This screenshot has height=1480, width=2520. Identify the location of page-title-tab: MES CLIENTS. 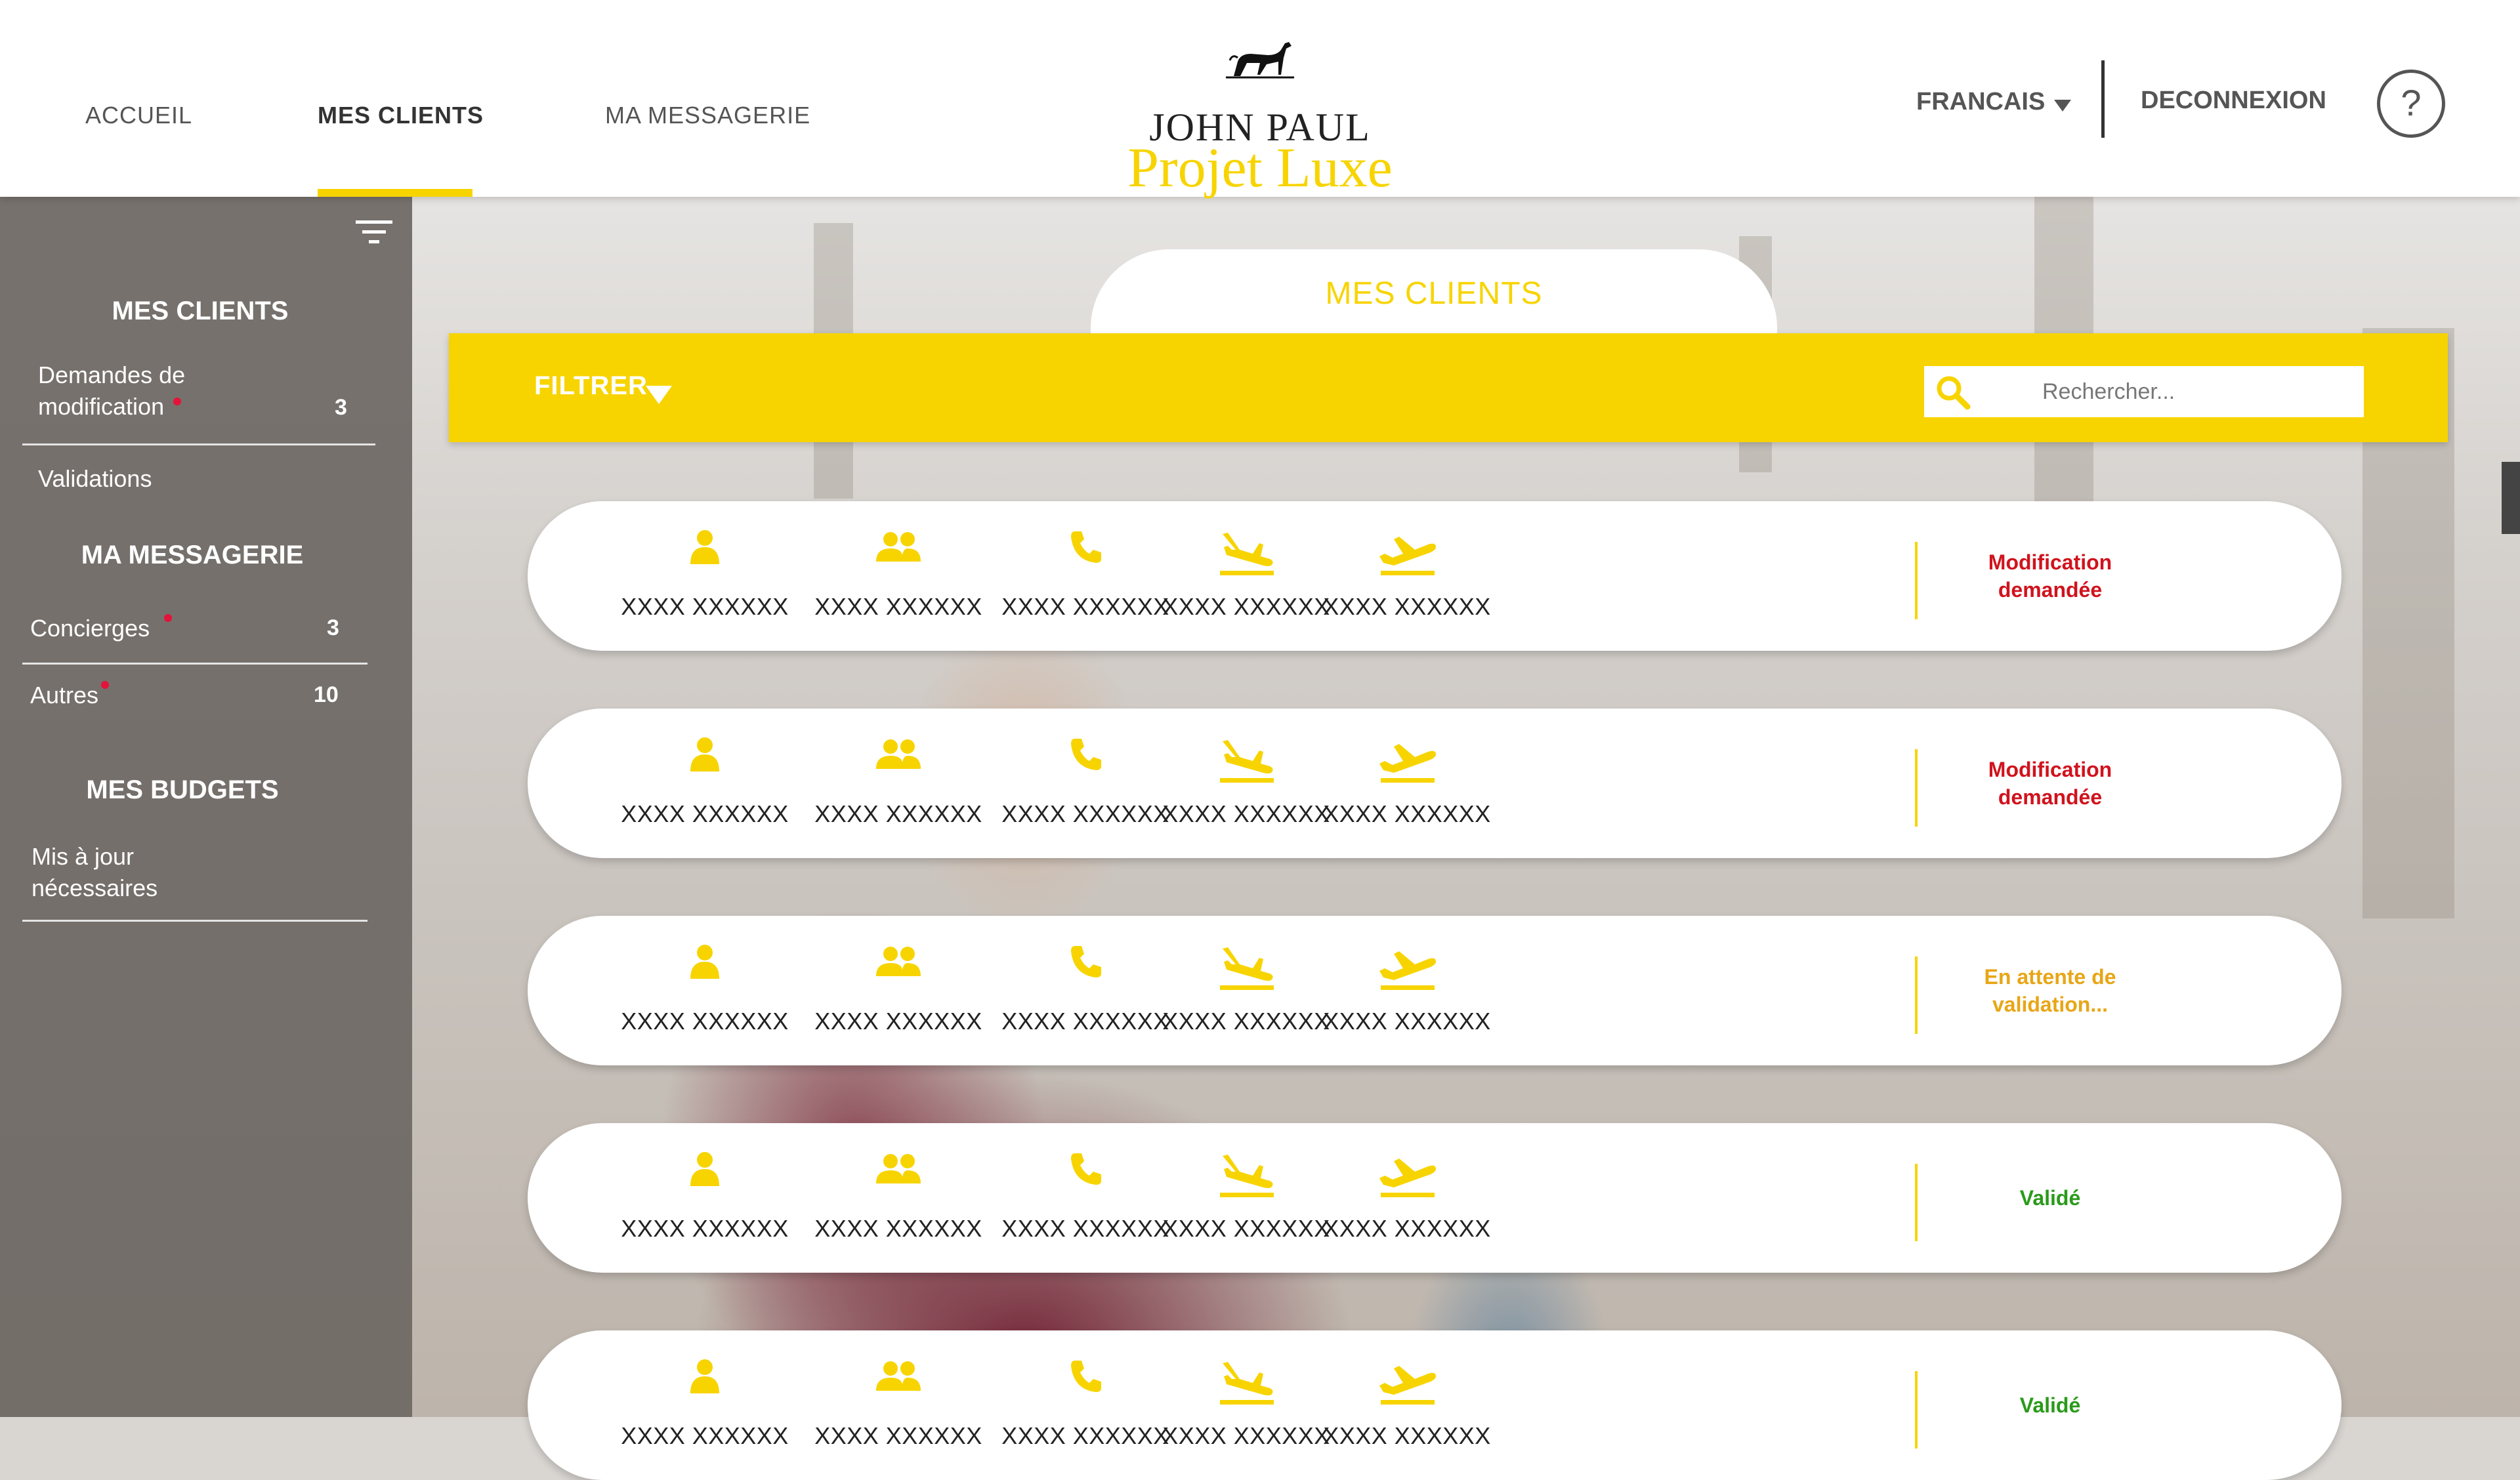
(1434, 295).